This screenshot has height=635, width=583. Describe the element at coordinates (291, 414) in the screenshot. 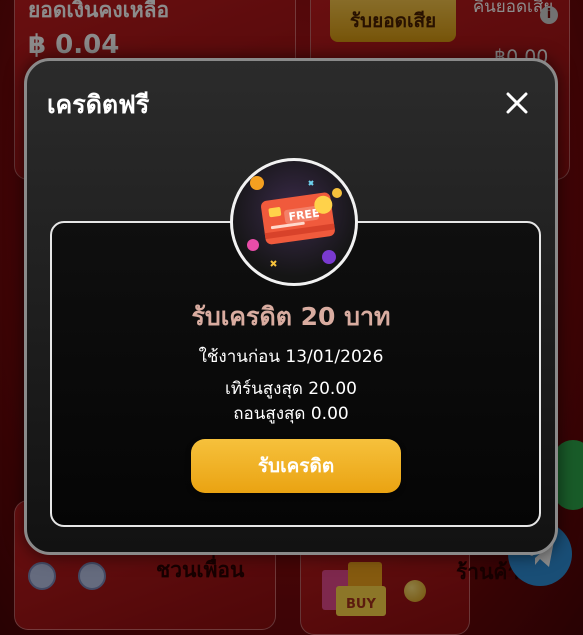

I see `max-withdraw-text: ถอนสูงสุด 0.00` at that location.